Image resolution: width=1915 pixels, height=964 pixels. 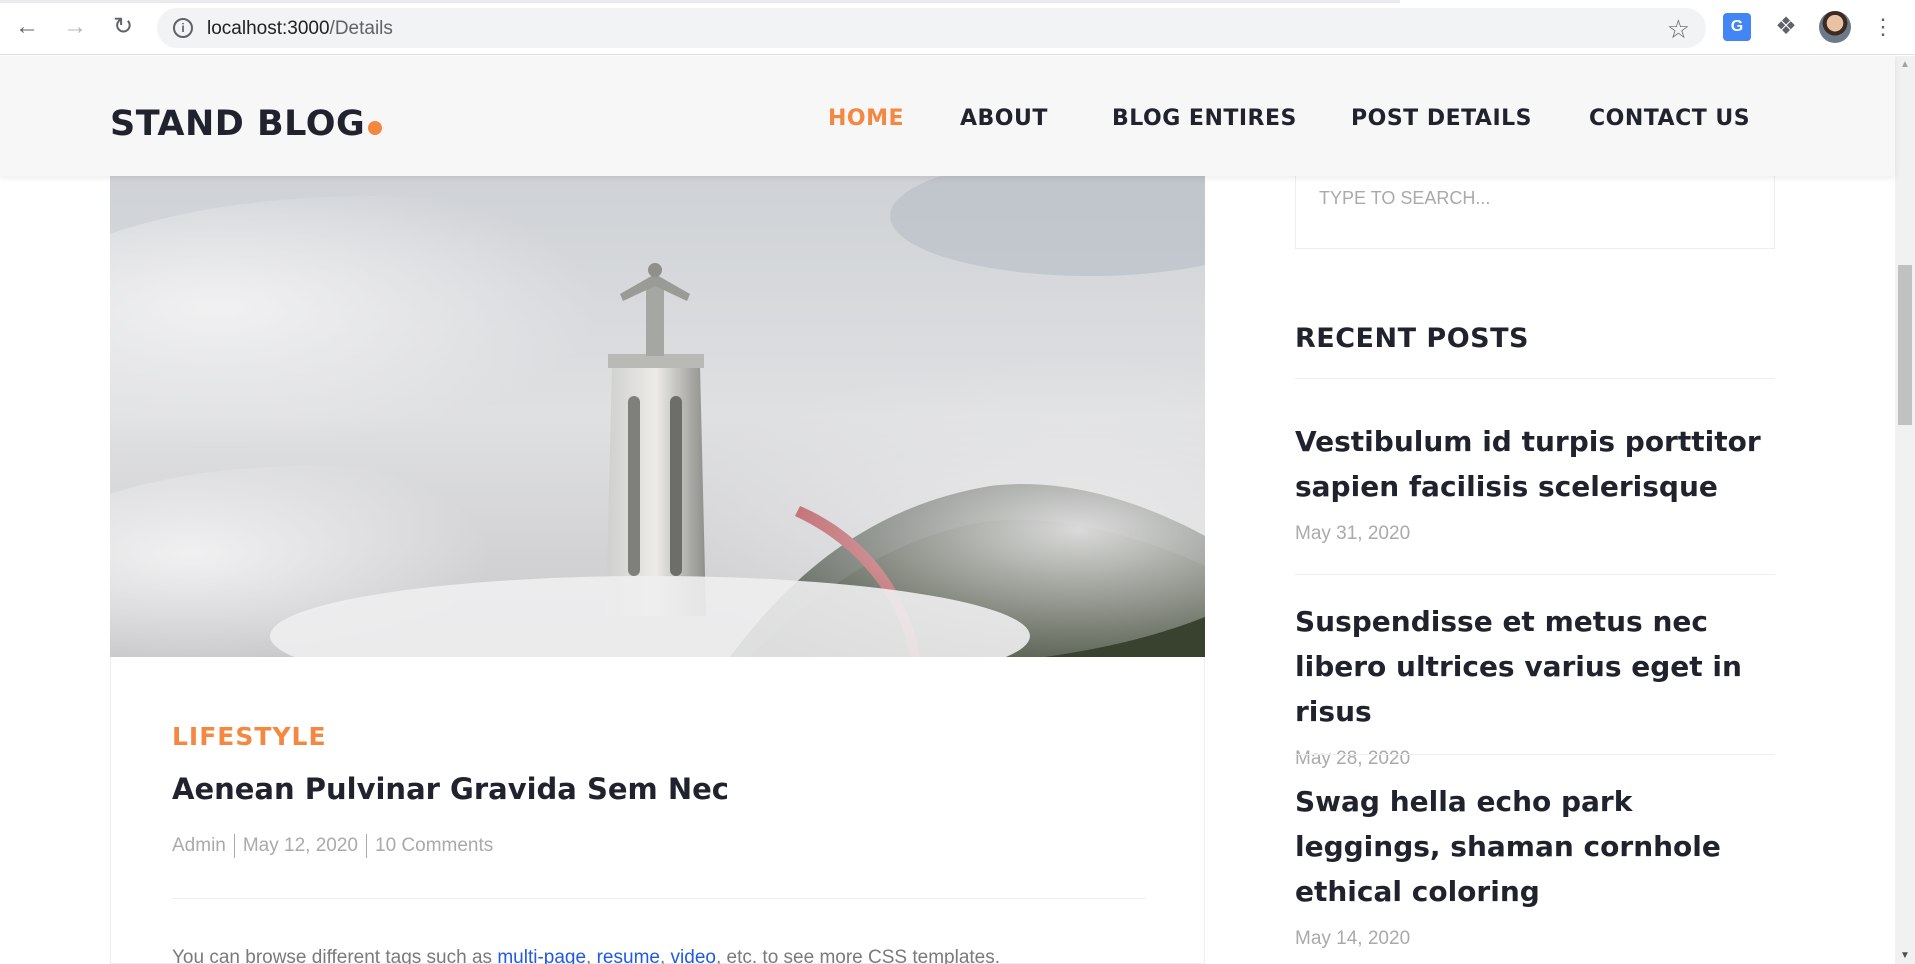 What do you see at coordinates (1353, 758) in the screenshot?
I see `recent-post-date: May 28, 2020` at bounding box center [1353, 758].